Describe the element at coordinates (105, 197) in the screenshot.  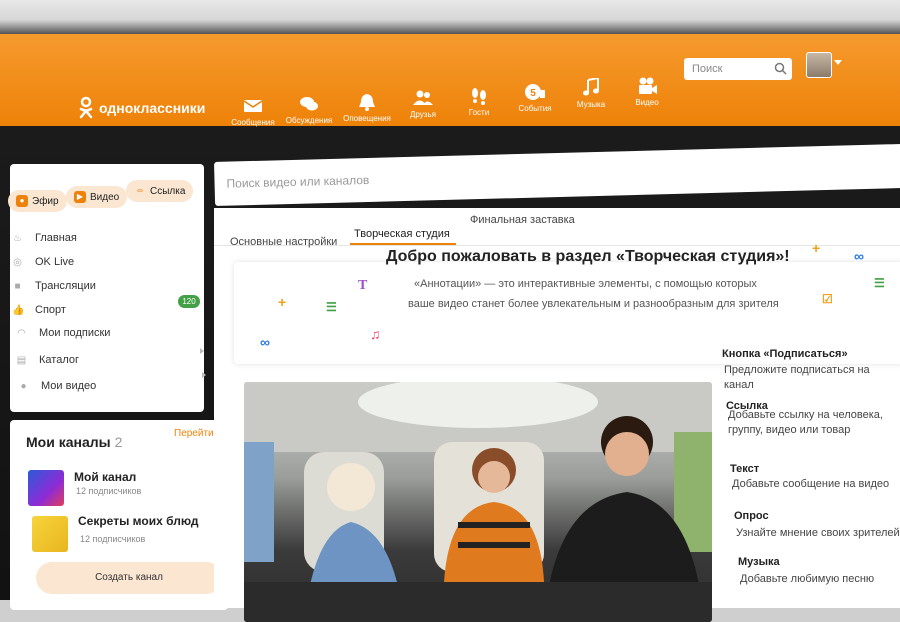
I see `pill-label: Видео` at that location.